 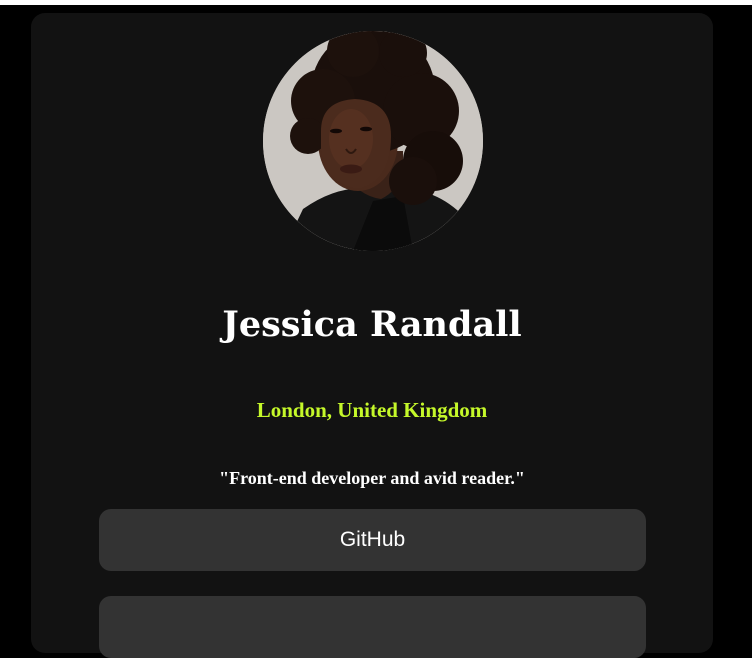 What do you see at coordinates (372, 540) in the screenshot?
I see `github-link-button: GitHub` at bounding box center [372, 540].